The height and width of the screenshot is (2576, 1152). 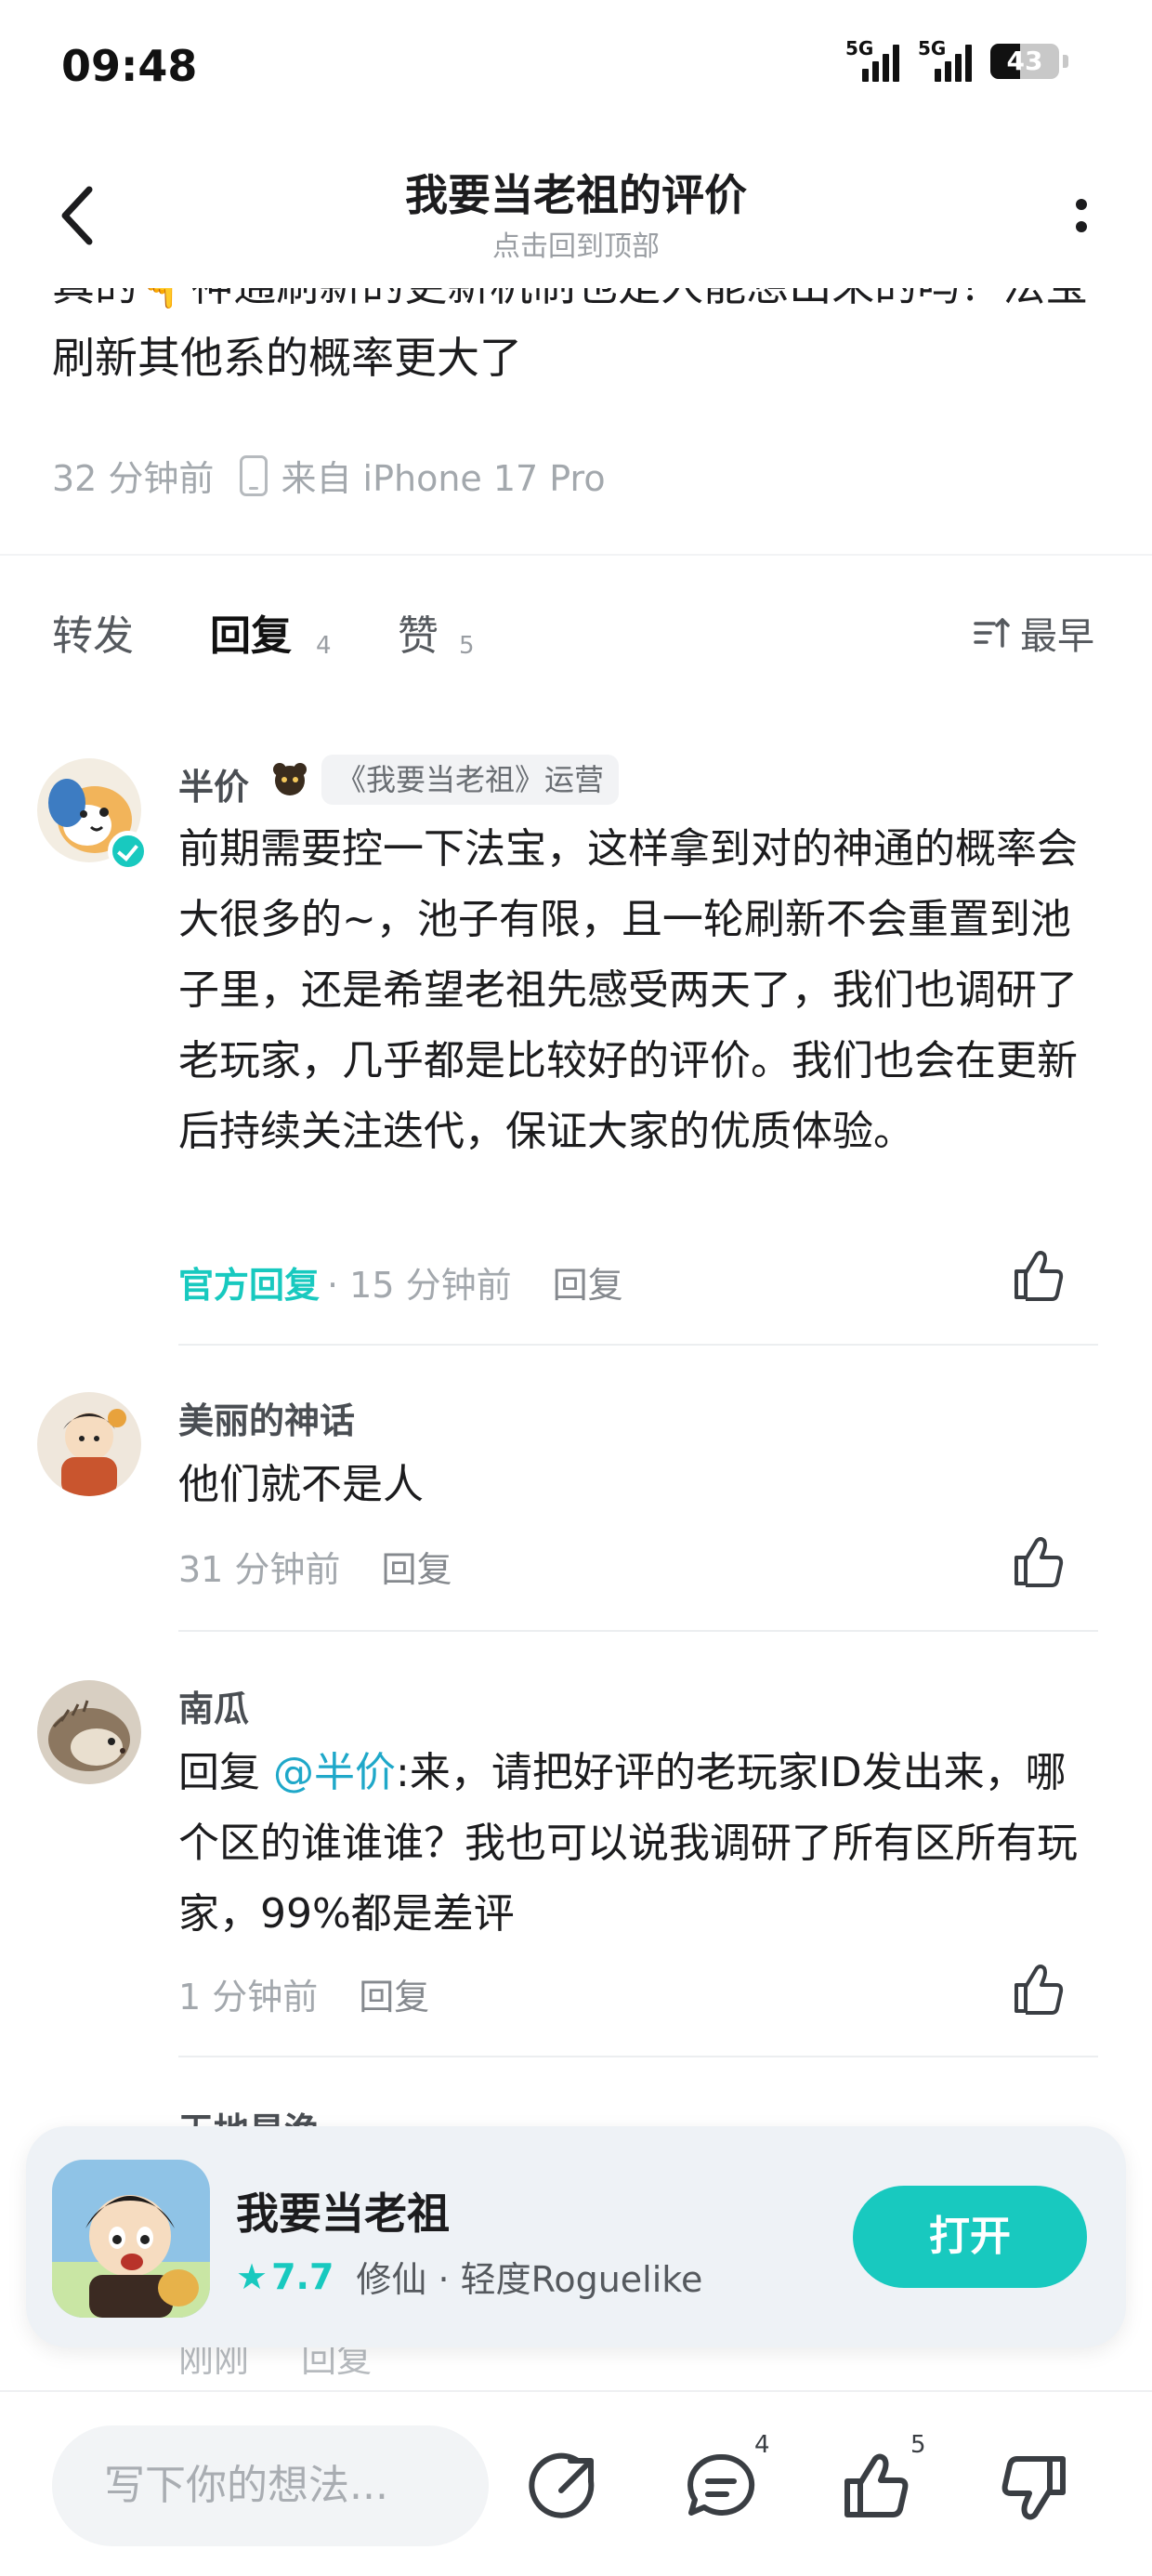 I want to click on tab-like: 赞5, so click(x=436, y=632).